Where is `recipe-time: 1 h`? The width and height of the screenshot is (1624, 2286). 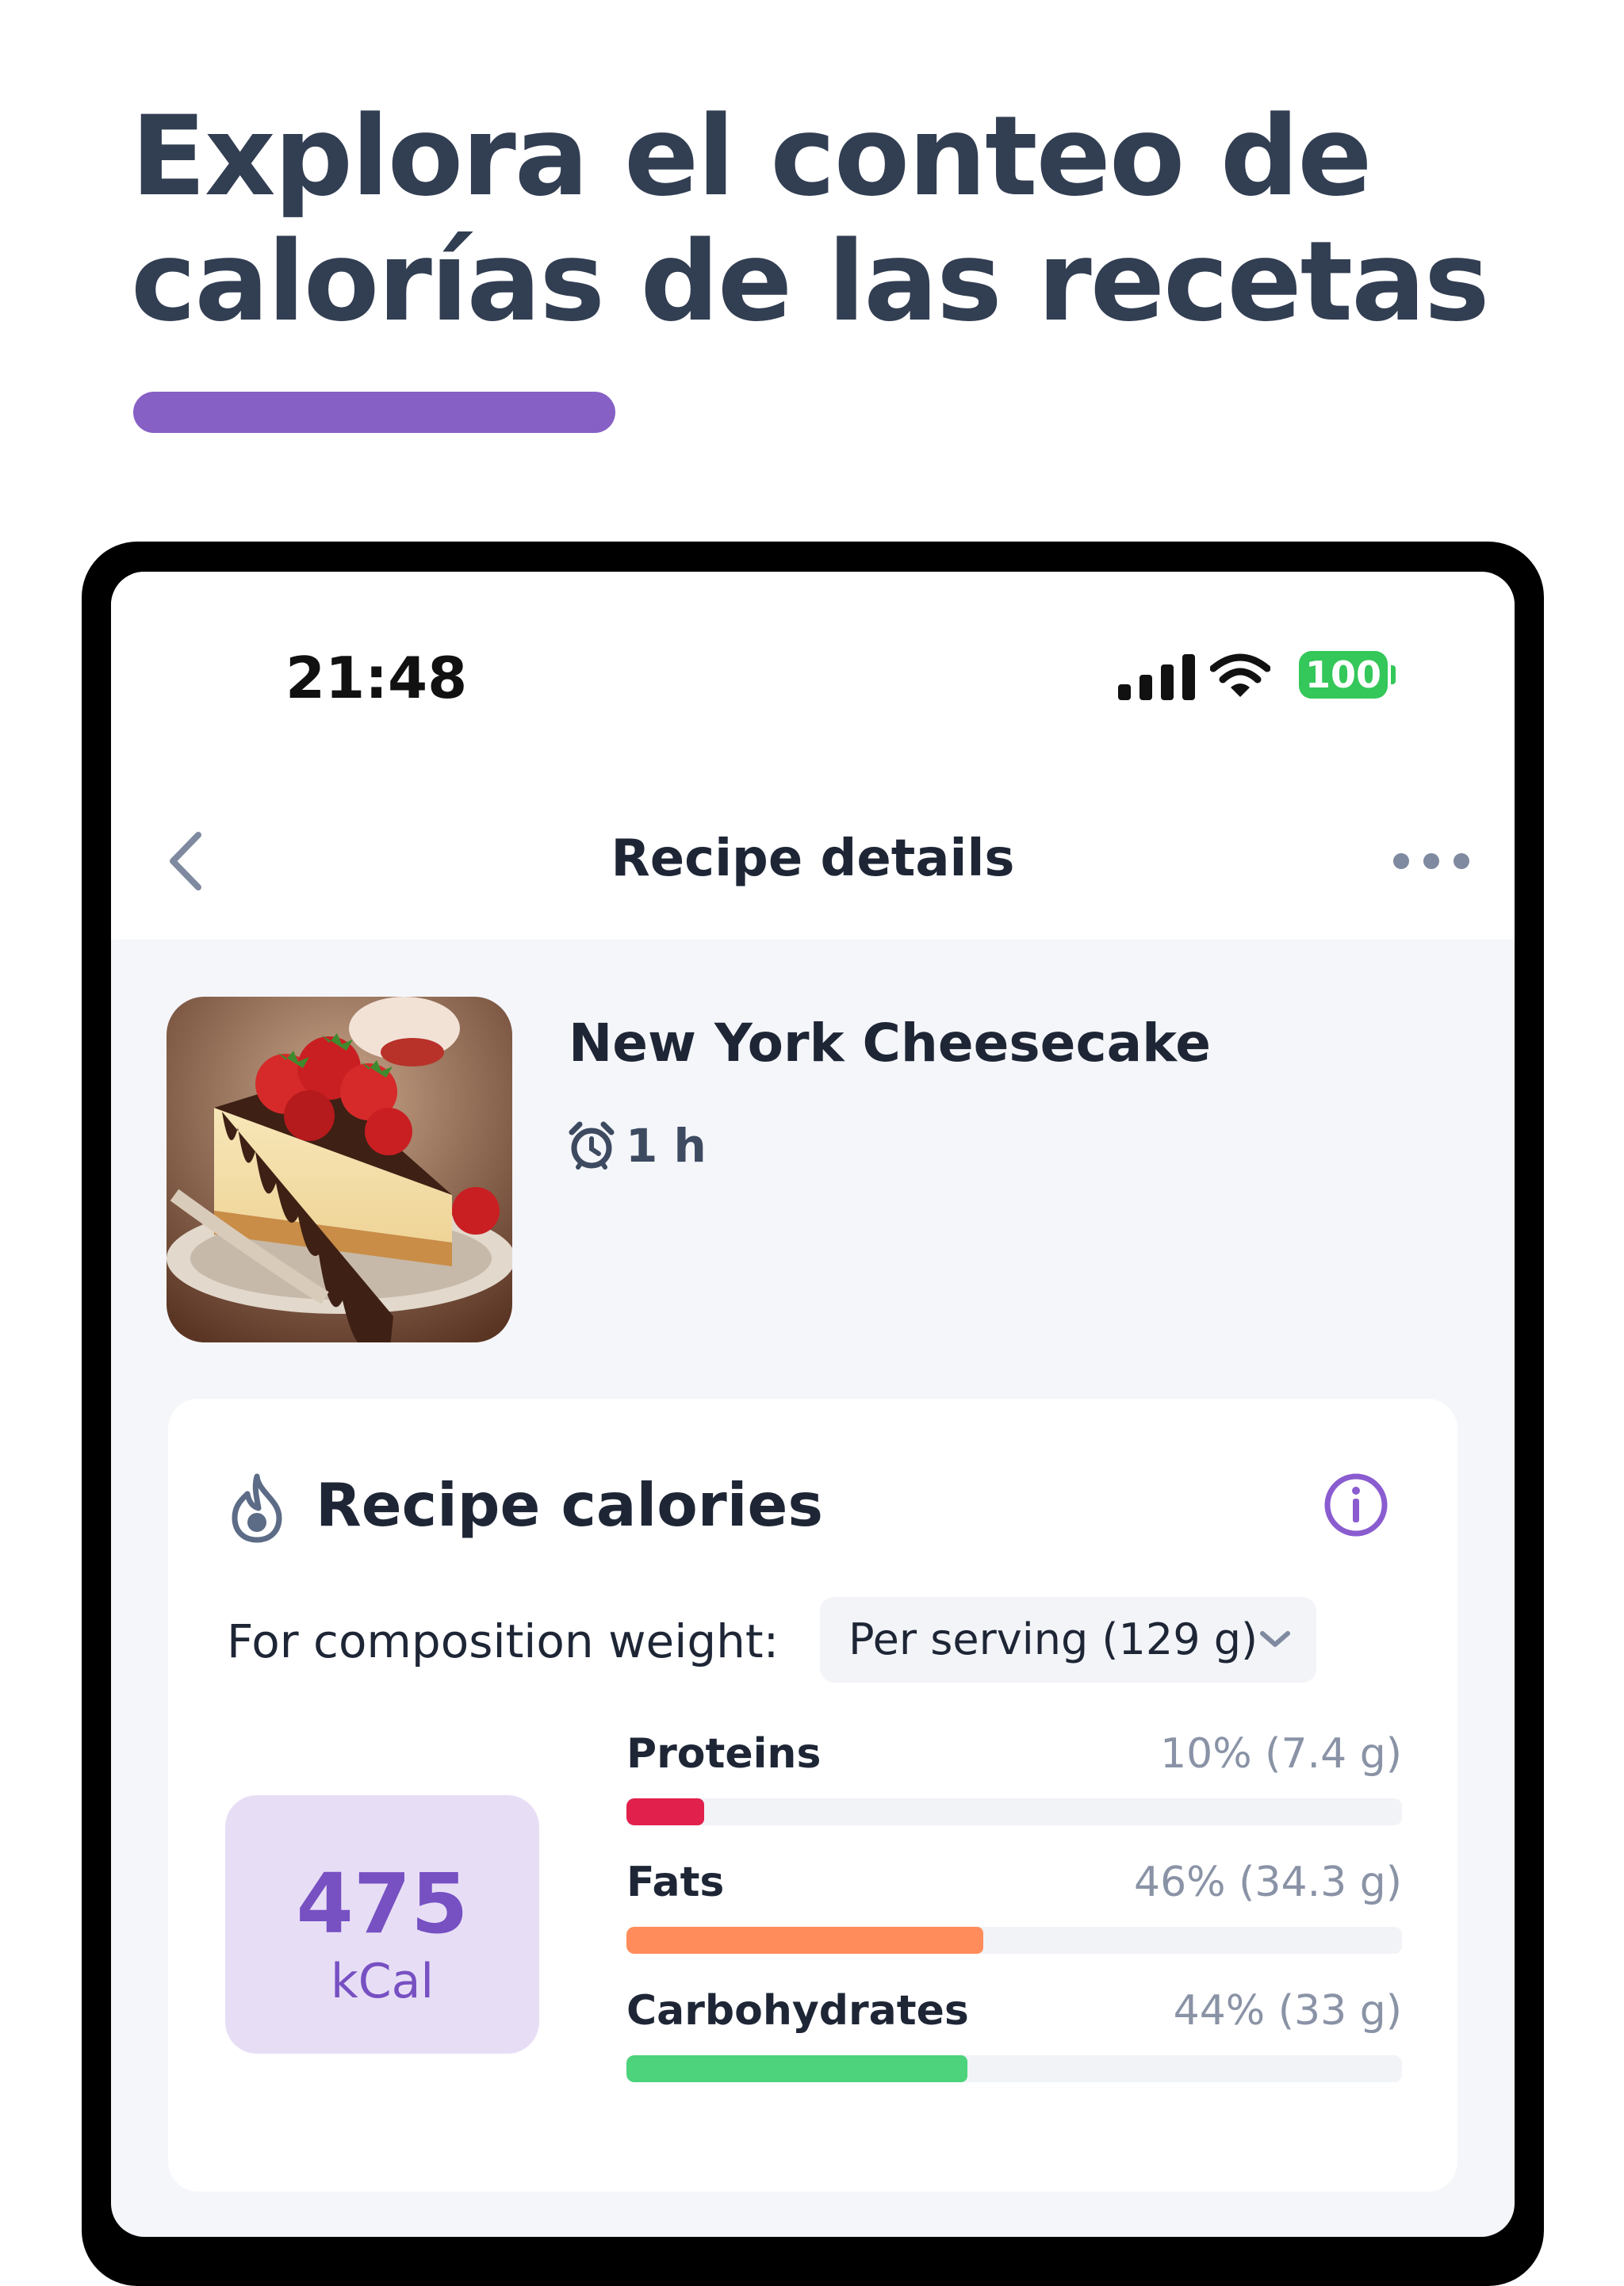 recipe-time: 1 h is located at coordinates (638, 1145).